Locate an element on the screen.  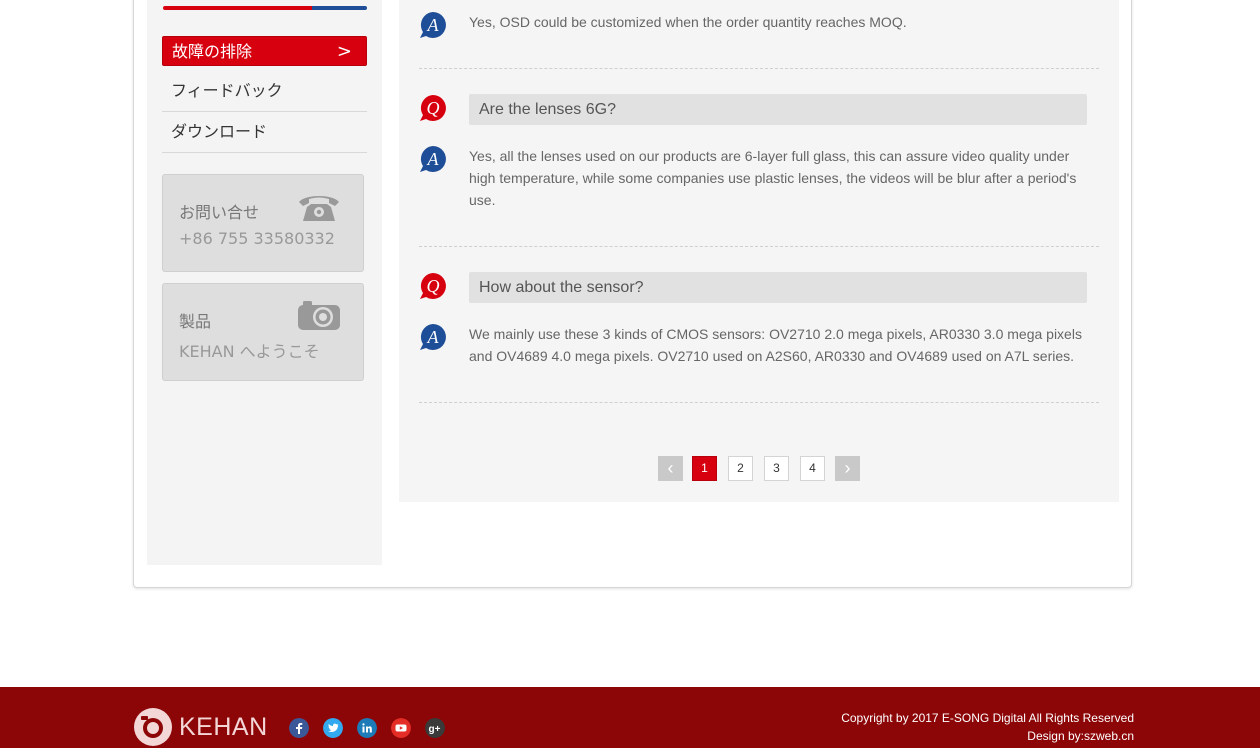
footer-logo: KEHAN is located at coordinates (200, 727).